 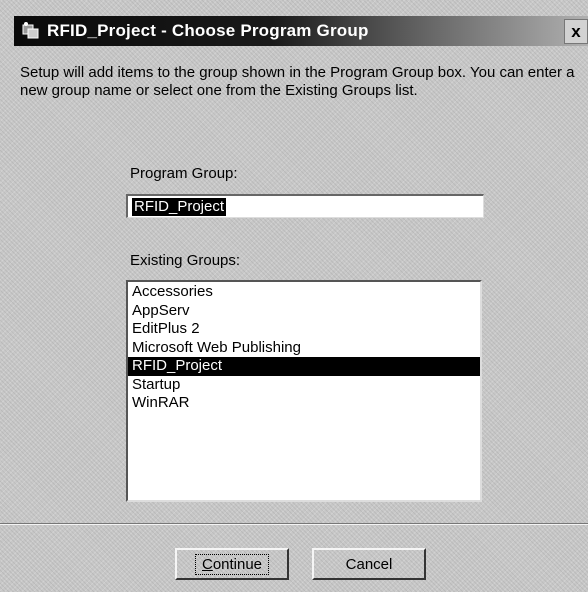 I want to click on continue-button: Continue, so click(x=232, y=564).